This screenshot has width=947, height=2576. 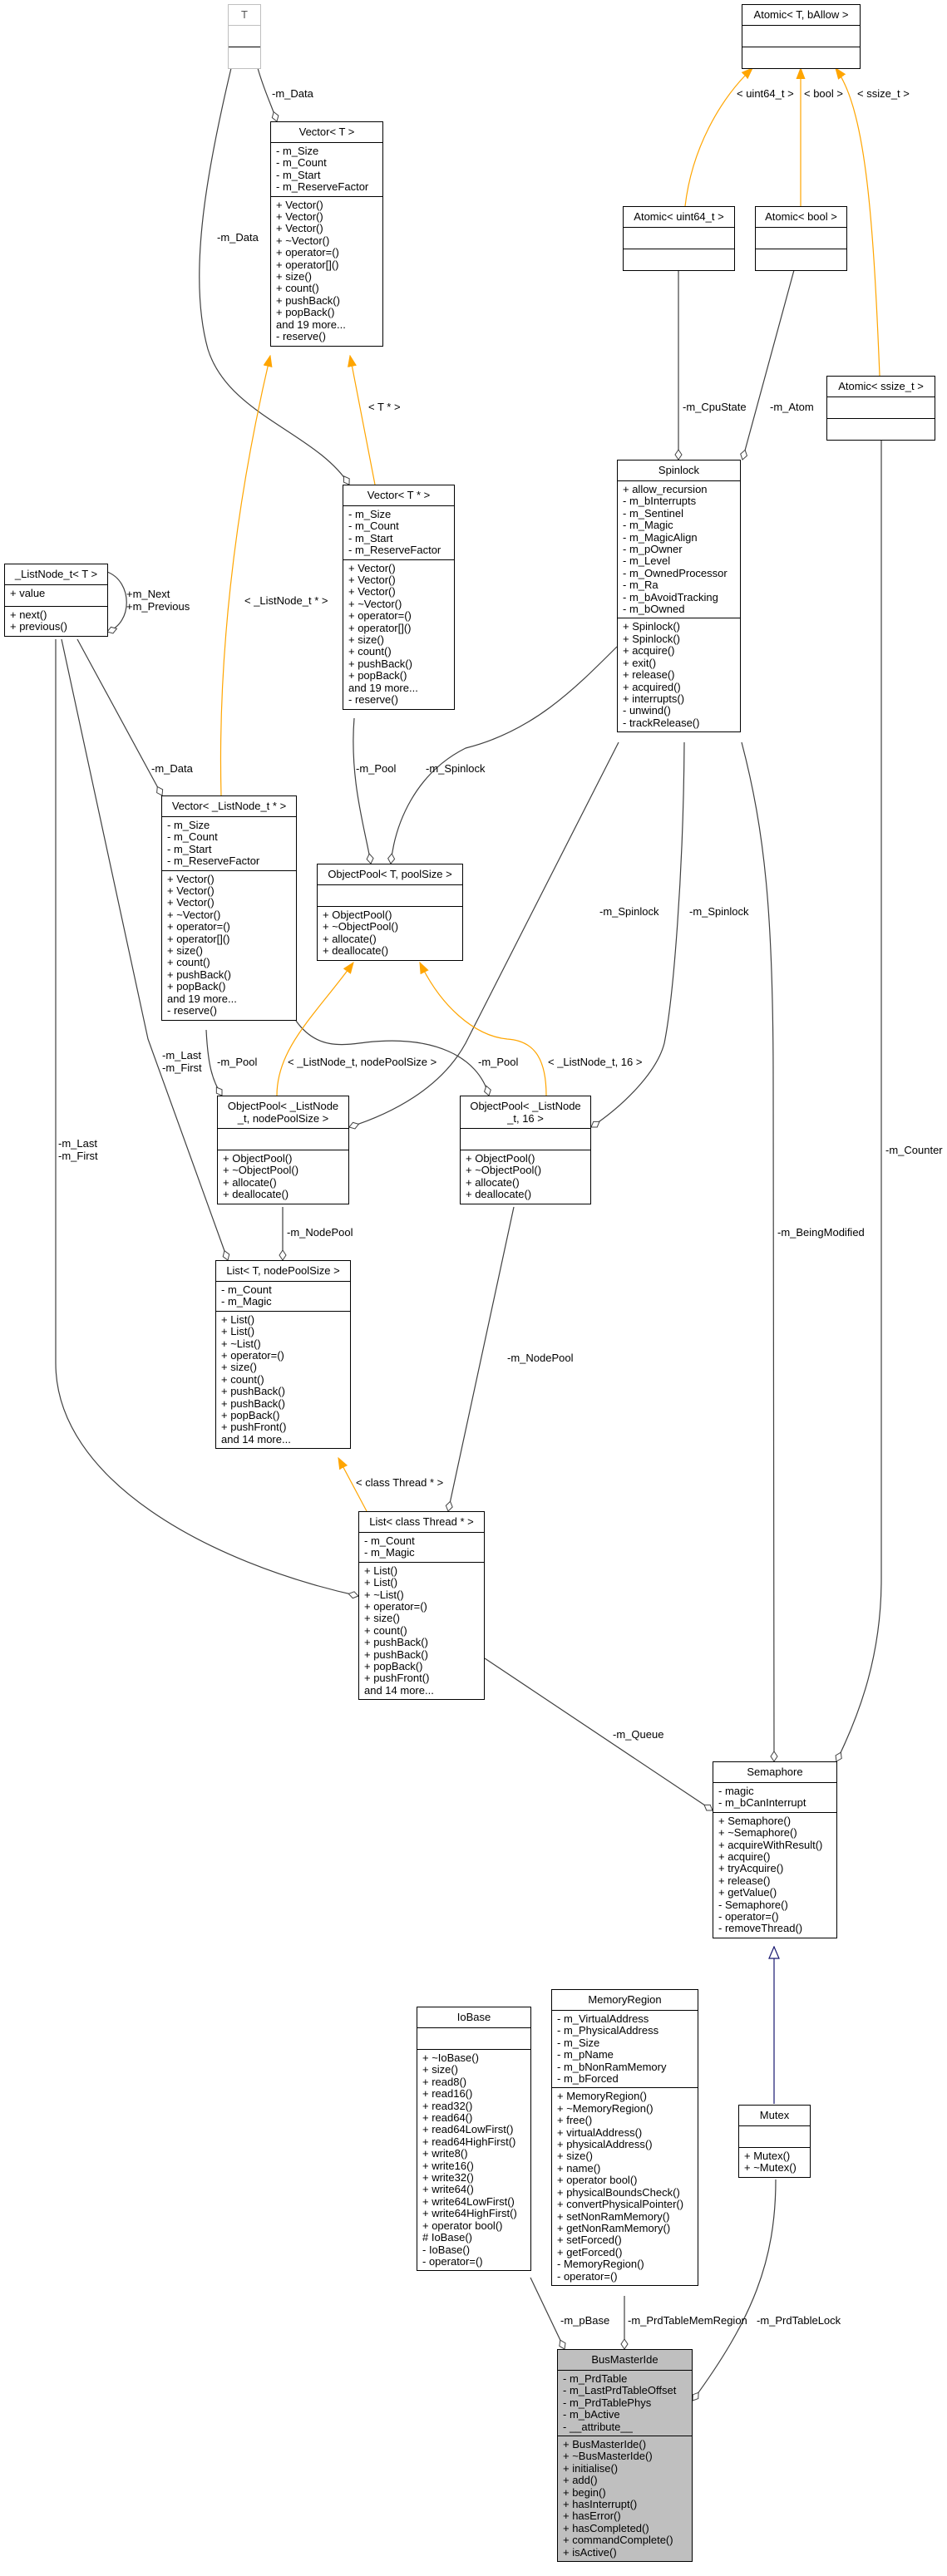 I want to click on class-attribute: - m_Count, so click(x=301, y=163).